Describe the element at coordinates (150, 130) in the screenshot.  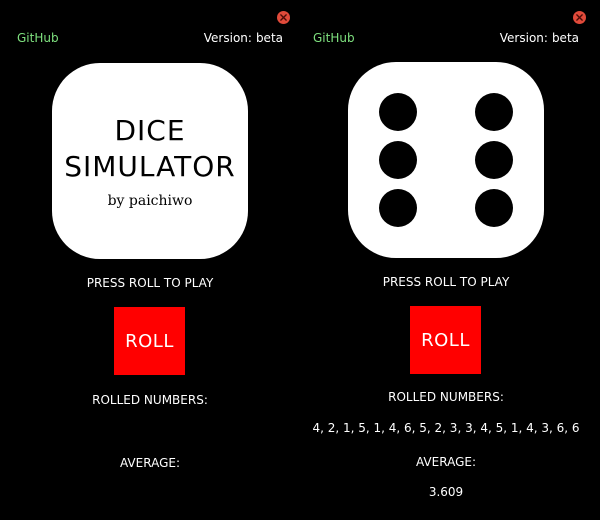
I see `app-title-line-1: DICE` at that location.